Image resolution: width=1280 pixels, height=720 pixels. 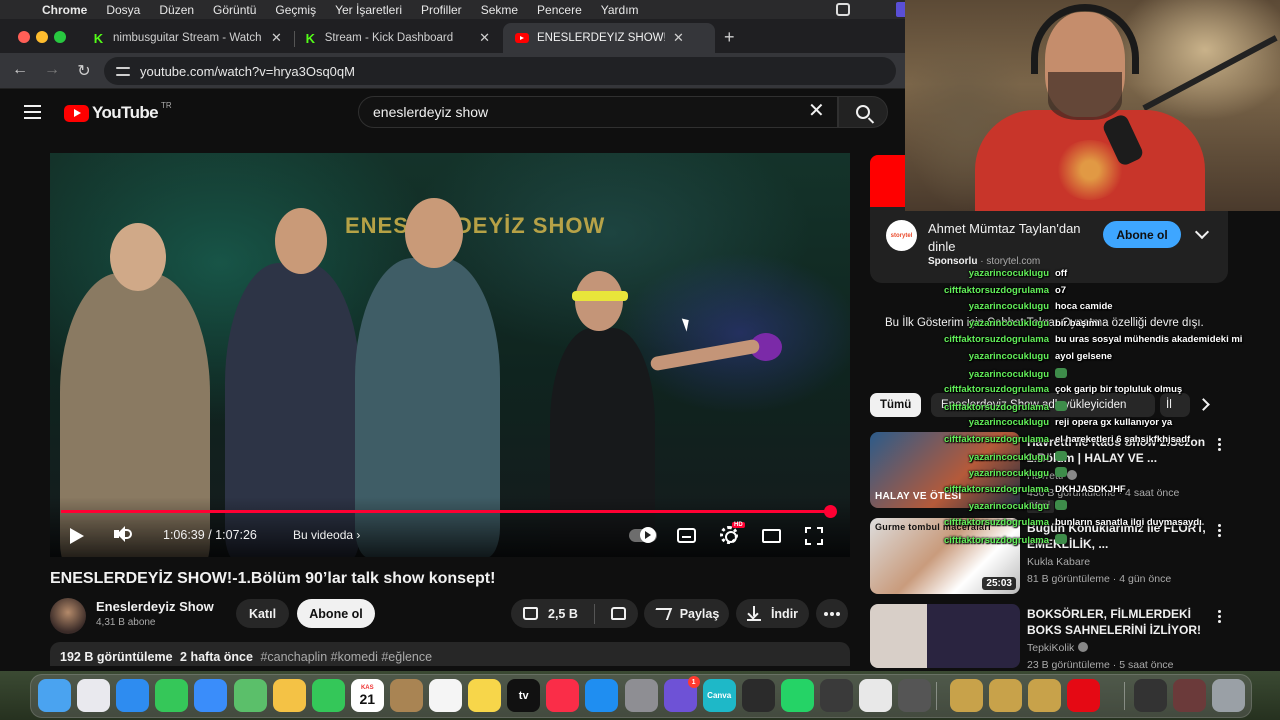 What do you see at coordinates (896, 405) in the screenshot?
I see `chip-all: Tümü` at bounding box center [896, 405].